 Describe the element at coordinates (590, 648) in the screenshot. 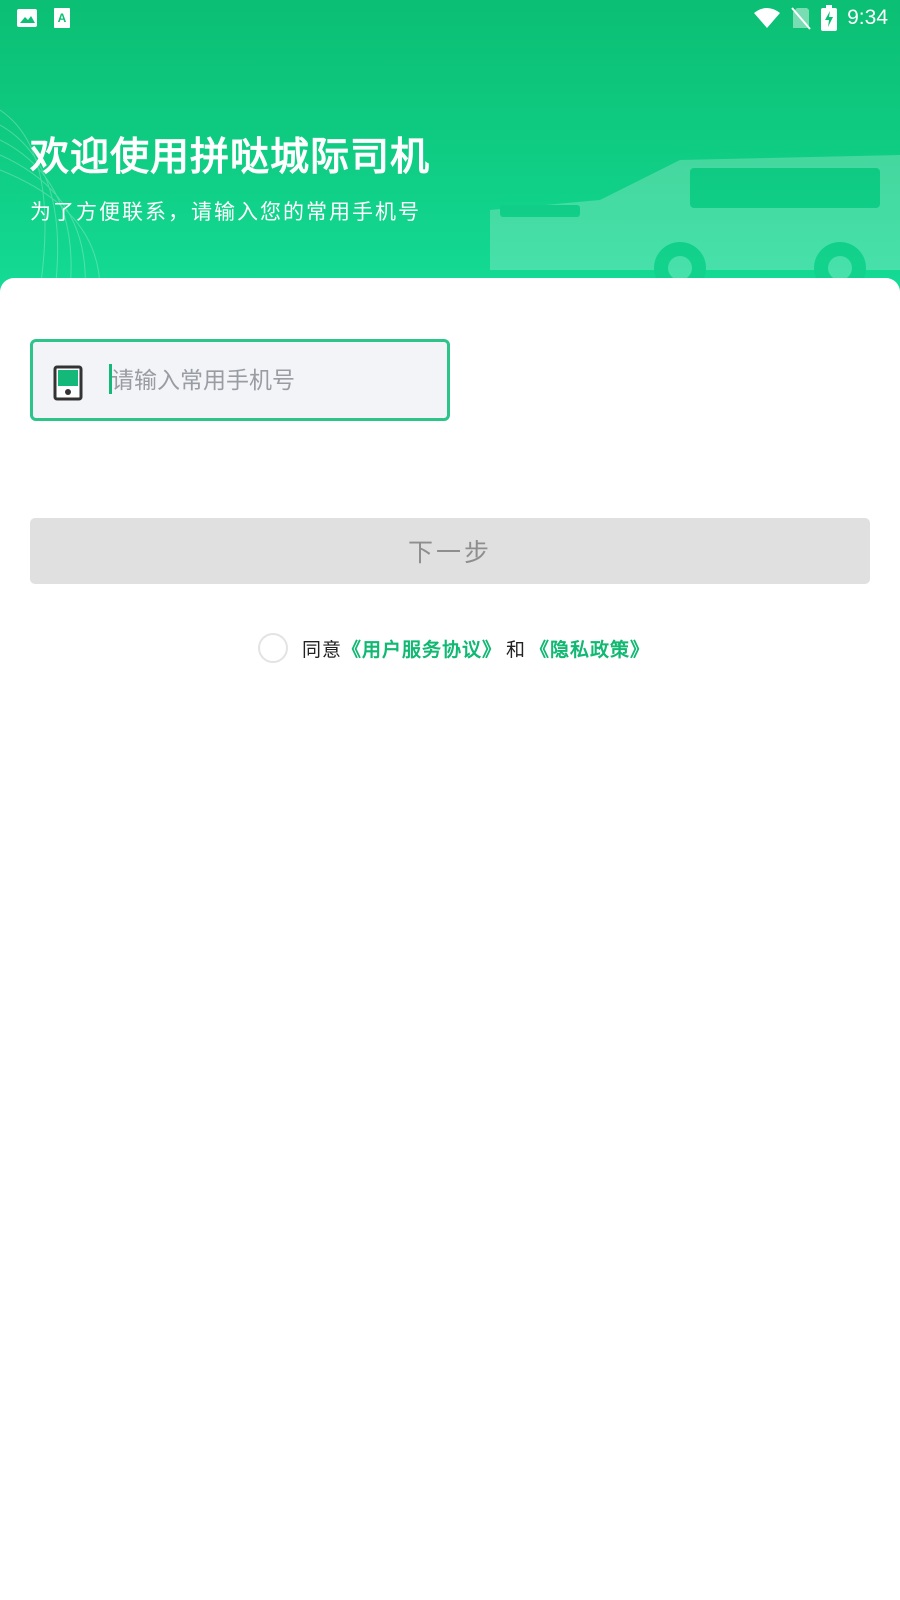

I see `privacy-policy-link: 《隐私政策》` at that location.